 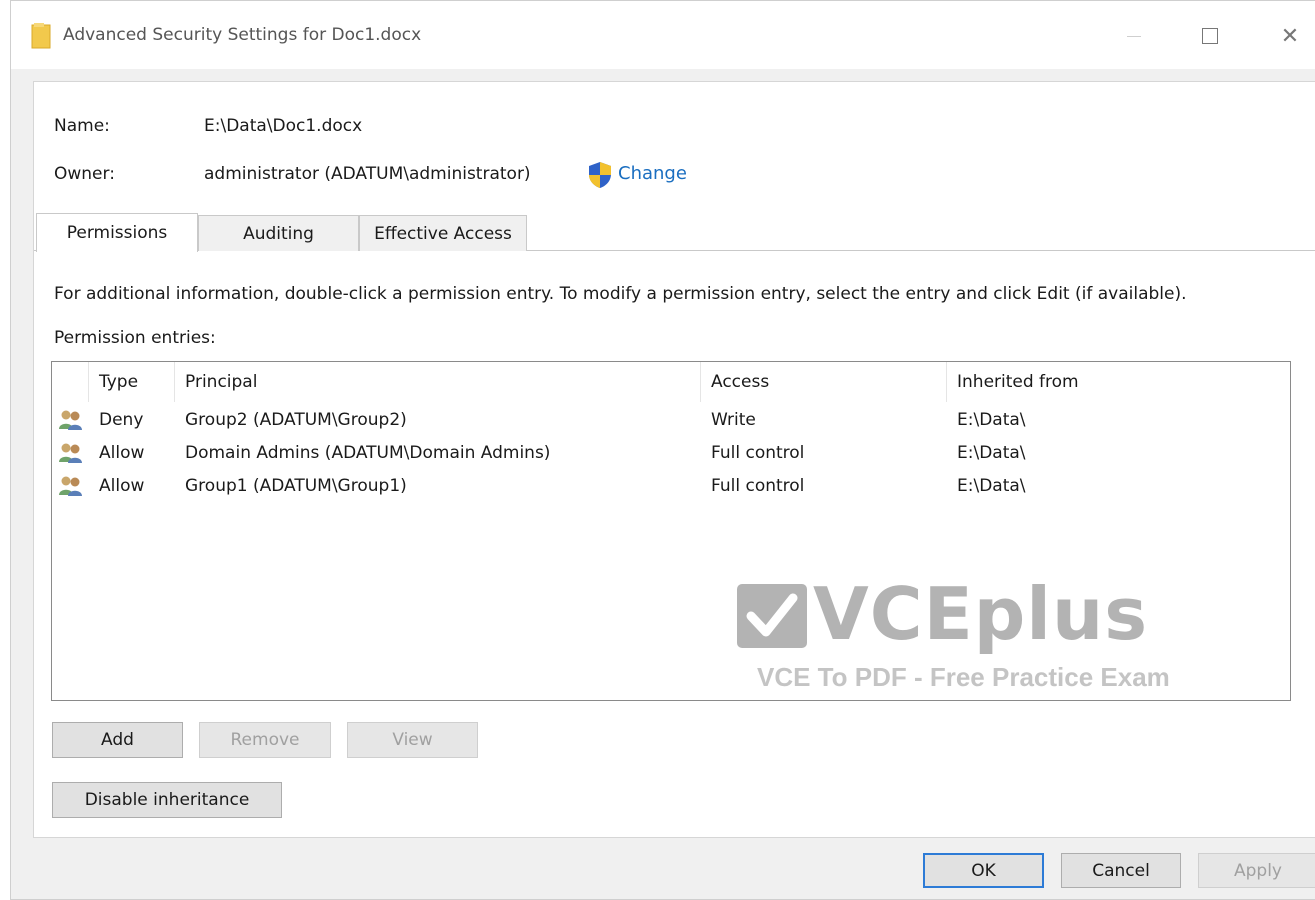 I want to click on column-header-icon, so click(x=70, y=382).